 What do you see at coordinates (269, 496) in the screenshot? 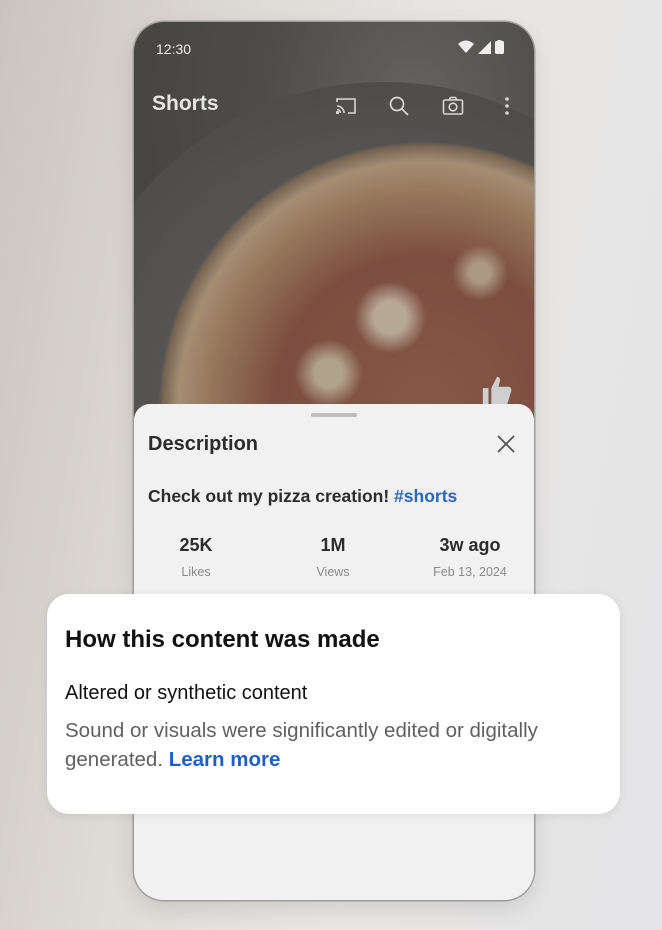
I see `description-text: Check out my pizza creation!` at bounding box center [269, 496].